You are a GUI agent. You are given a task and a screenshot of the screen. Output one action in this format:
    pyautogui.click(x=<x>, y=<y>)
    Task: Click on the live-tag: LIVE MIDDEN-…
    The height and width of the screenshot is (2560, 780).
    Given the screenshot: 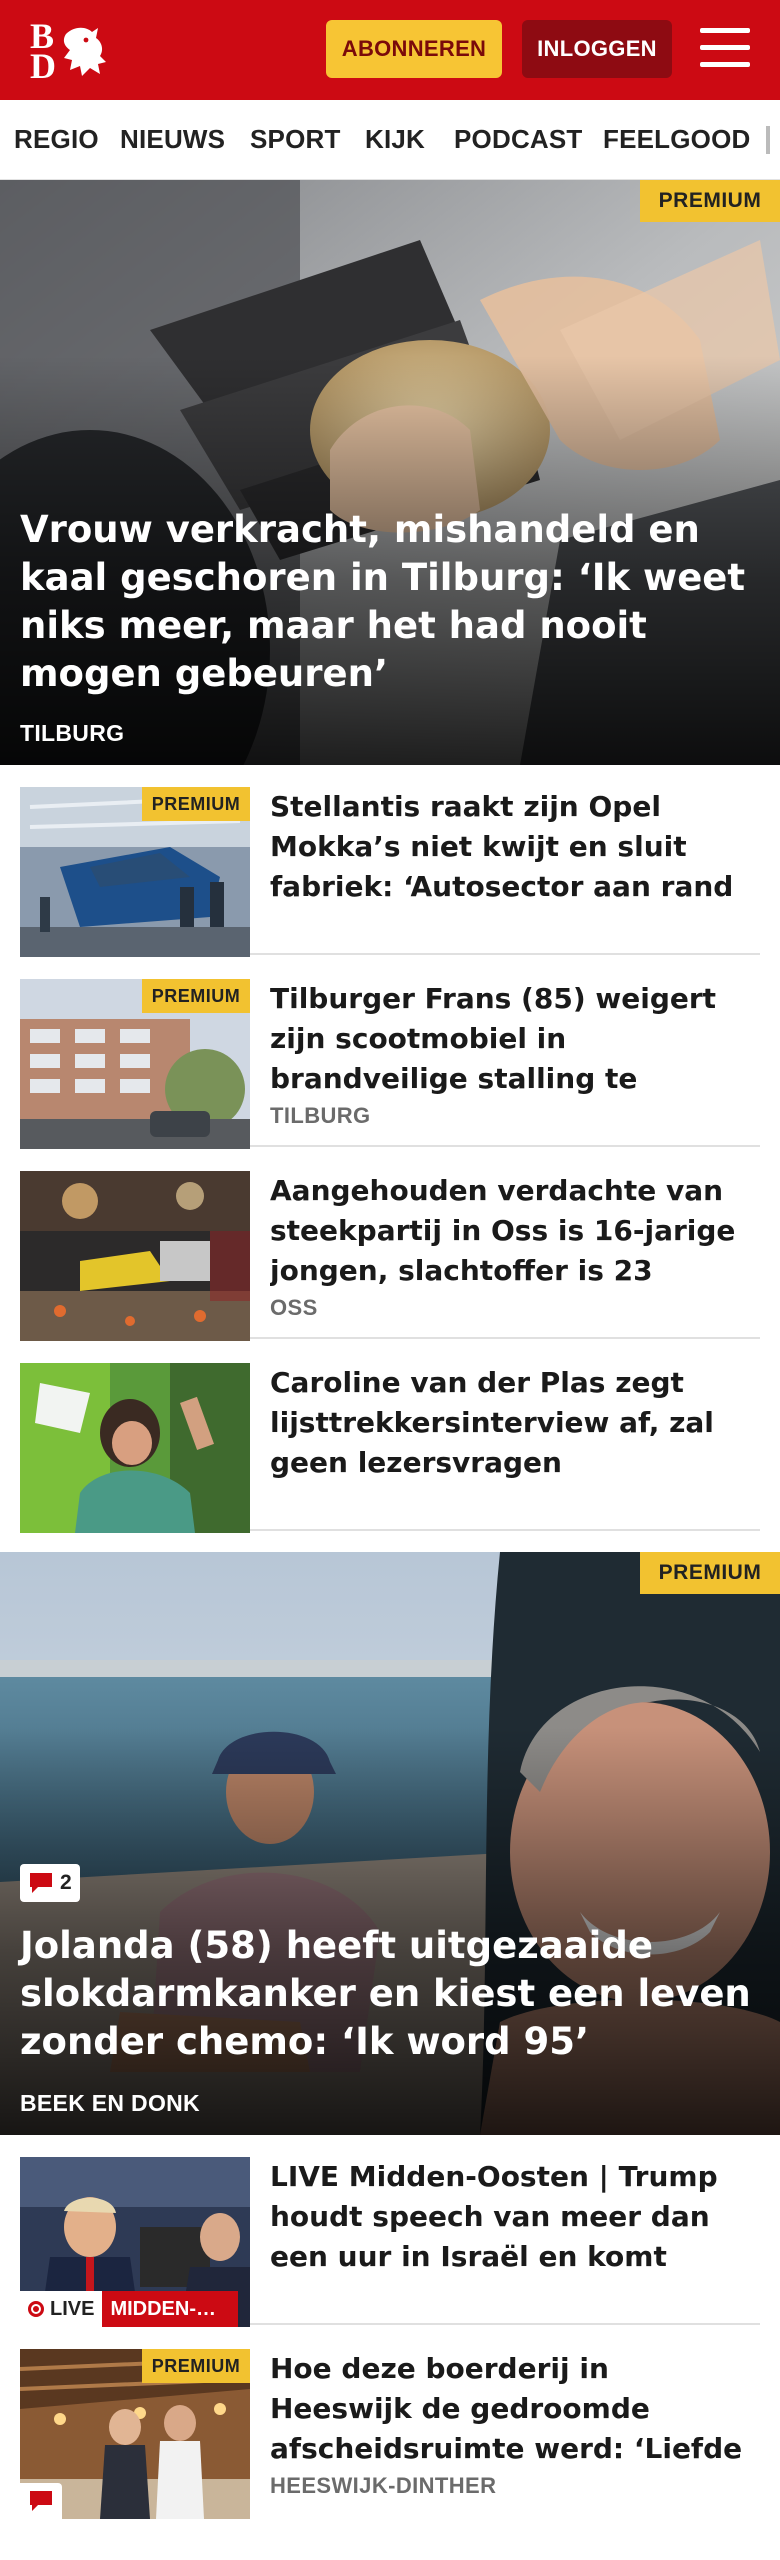 What is the action you would take?
    pyautogui.click(x=129, y=2309)
    